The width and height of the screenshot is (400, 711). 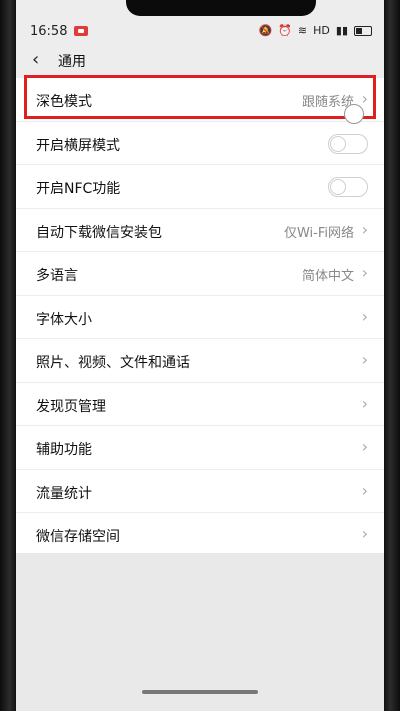 What do you see at coordinates (265, 30) in the screenshot?
I see `mute-icon: 🔕` at bounding box center [265, 30].